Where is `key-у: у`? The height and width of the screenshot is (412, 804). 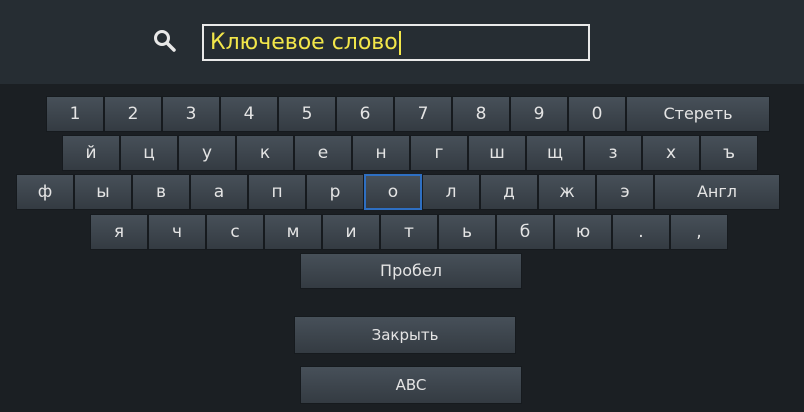 key-у: у is located at coordinates (207, 153).